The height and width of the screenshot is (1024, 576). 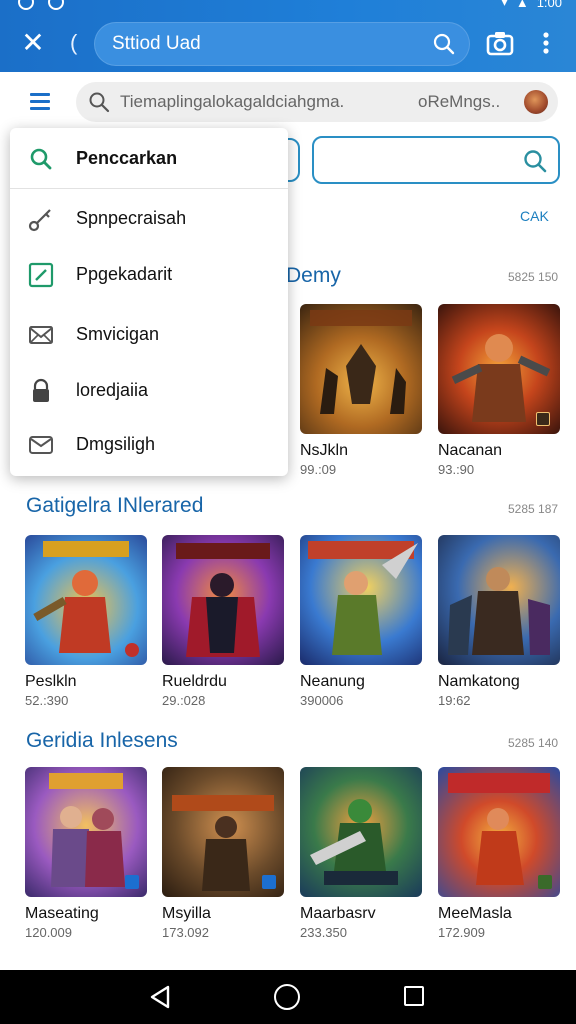 I want to click on menu-divider, so click(x=149, y=188).